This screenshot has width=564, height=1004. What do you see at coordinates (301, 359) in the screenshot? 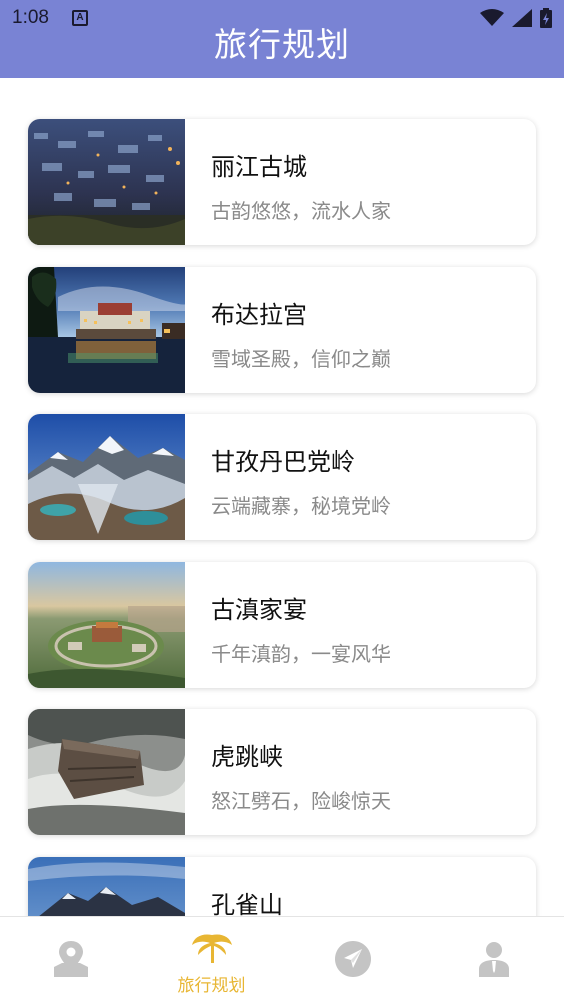
I see `destination-subtitle: 雪域圣殿，信仰之巅` at bounding box center [301, 359].